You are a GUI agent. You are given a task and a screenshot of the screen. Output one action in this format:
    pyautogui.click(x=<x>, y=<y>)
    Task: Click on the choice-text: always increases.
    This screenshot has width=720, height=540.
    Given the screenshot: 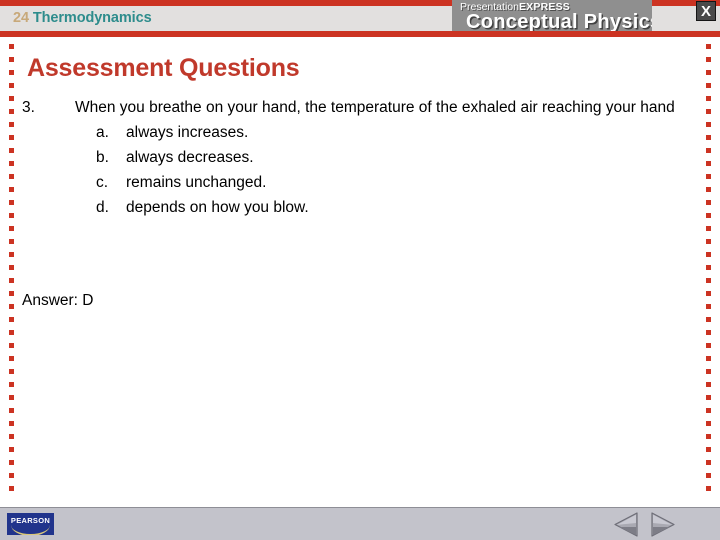 What is the action you would take?
    pyautogui.click(x=187, y=132)
    